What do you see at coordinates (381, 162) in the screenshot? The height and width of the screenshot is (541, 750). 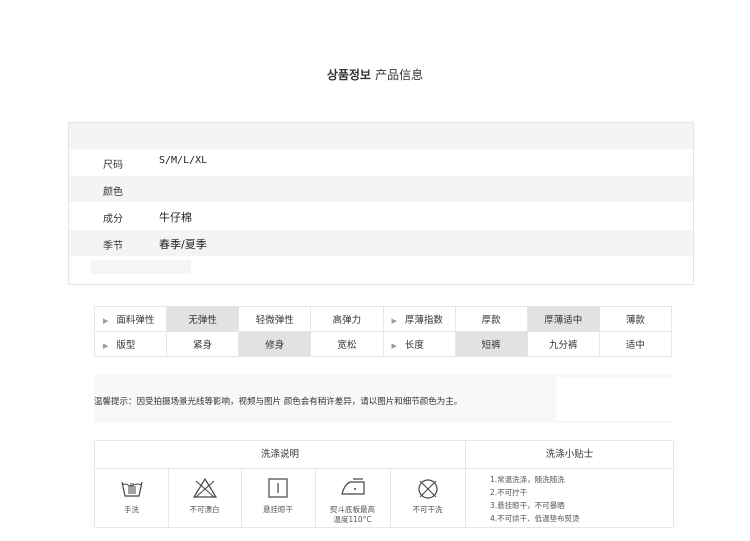 I see `info-row-size: 尺码 S/M/L/XL` at bounding box center [381, 162].